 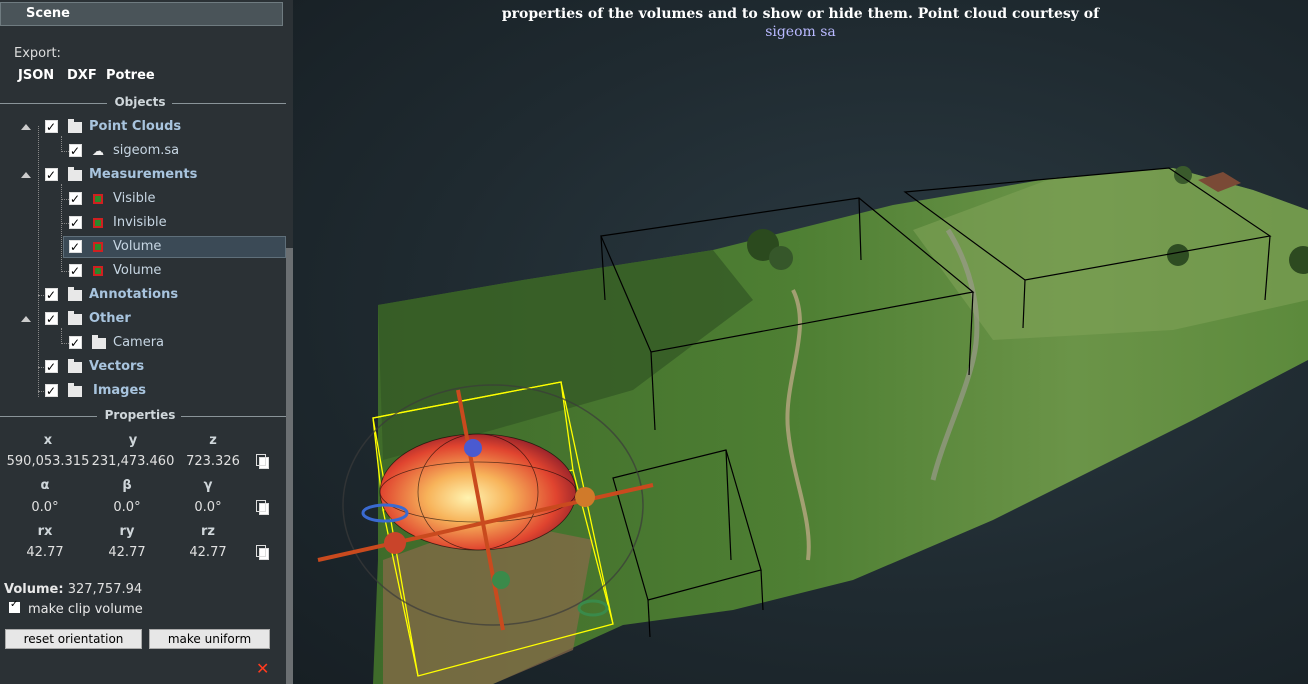 I want to click on tree-item-annotations: Annotations, so click(x=143, y=295).